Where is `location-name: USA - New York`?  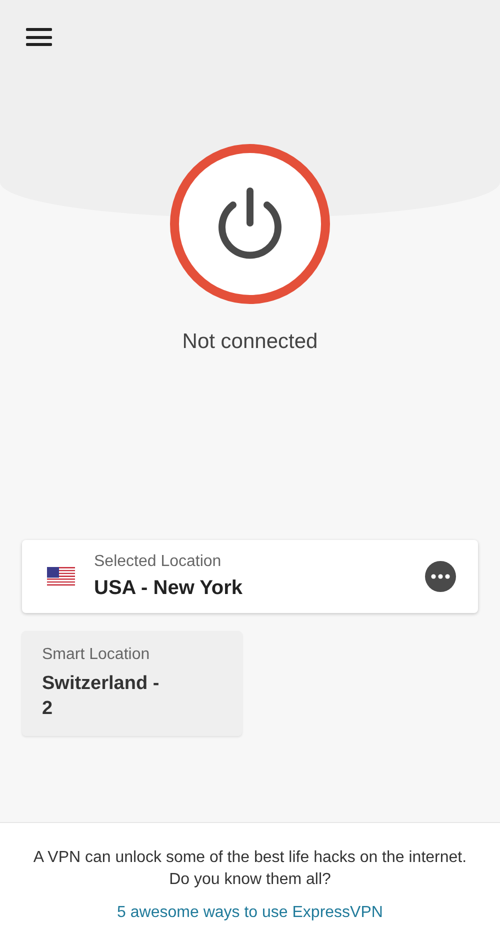
location-name: USA - New York is located at coordinates (169, 588).